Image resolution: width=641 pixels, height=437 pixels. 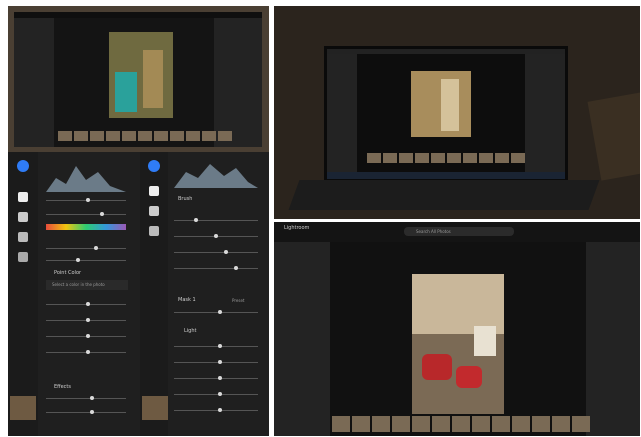 What do you see at coordinates (34, 82) in the screenshot?
I see `left-sidebar` at bounding box center [34, 82].